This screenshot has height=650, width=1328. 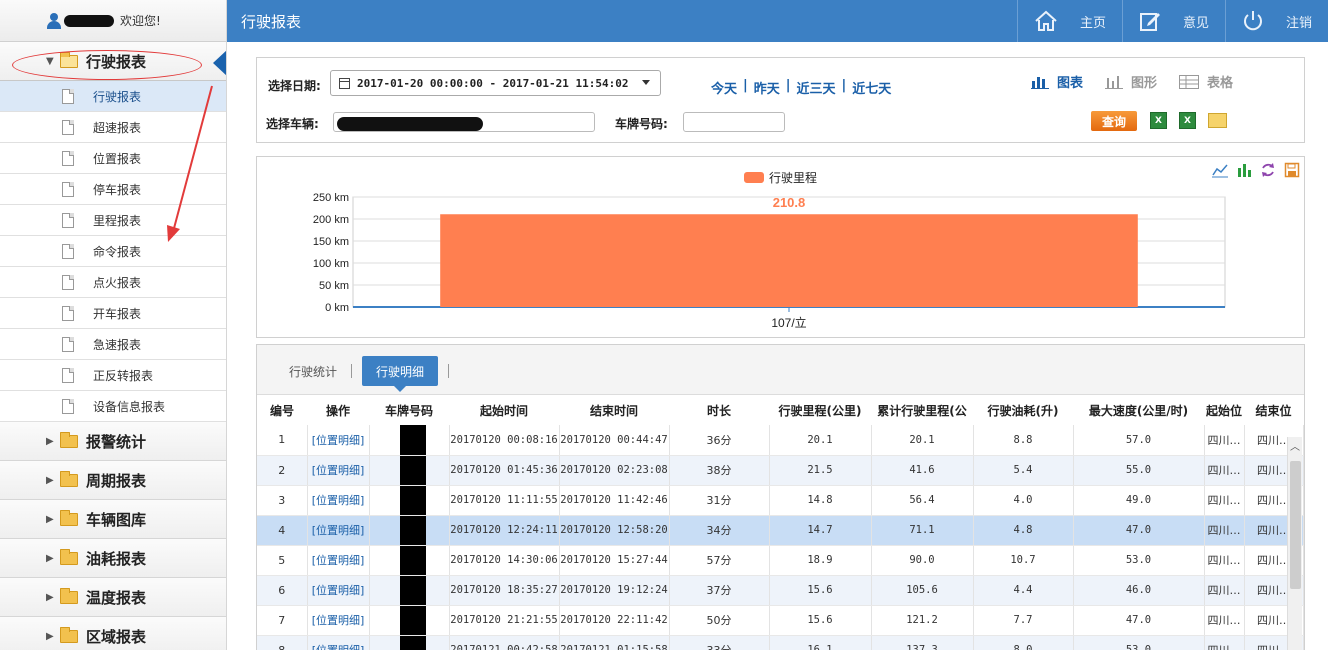 What do you see at coordinates (338, 410) in the screenshot?
I see `column-header: 操作` at bounding box center [338, 410].